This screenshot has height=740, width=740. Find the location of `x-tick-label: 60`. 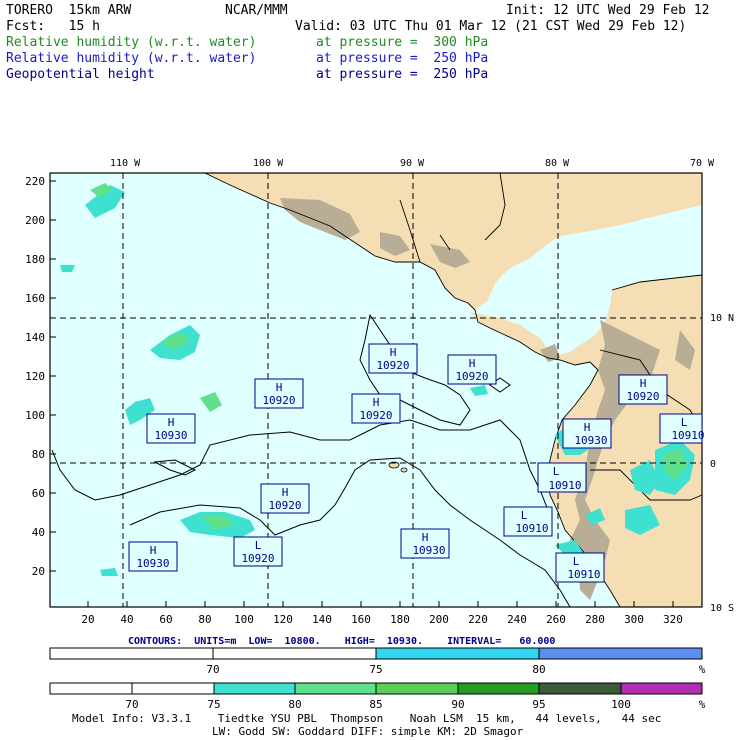

x-tick-label: 60 is located at coordinates (165, 619).